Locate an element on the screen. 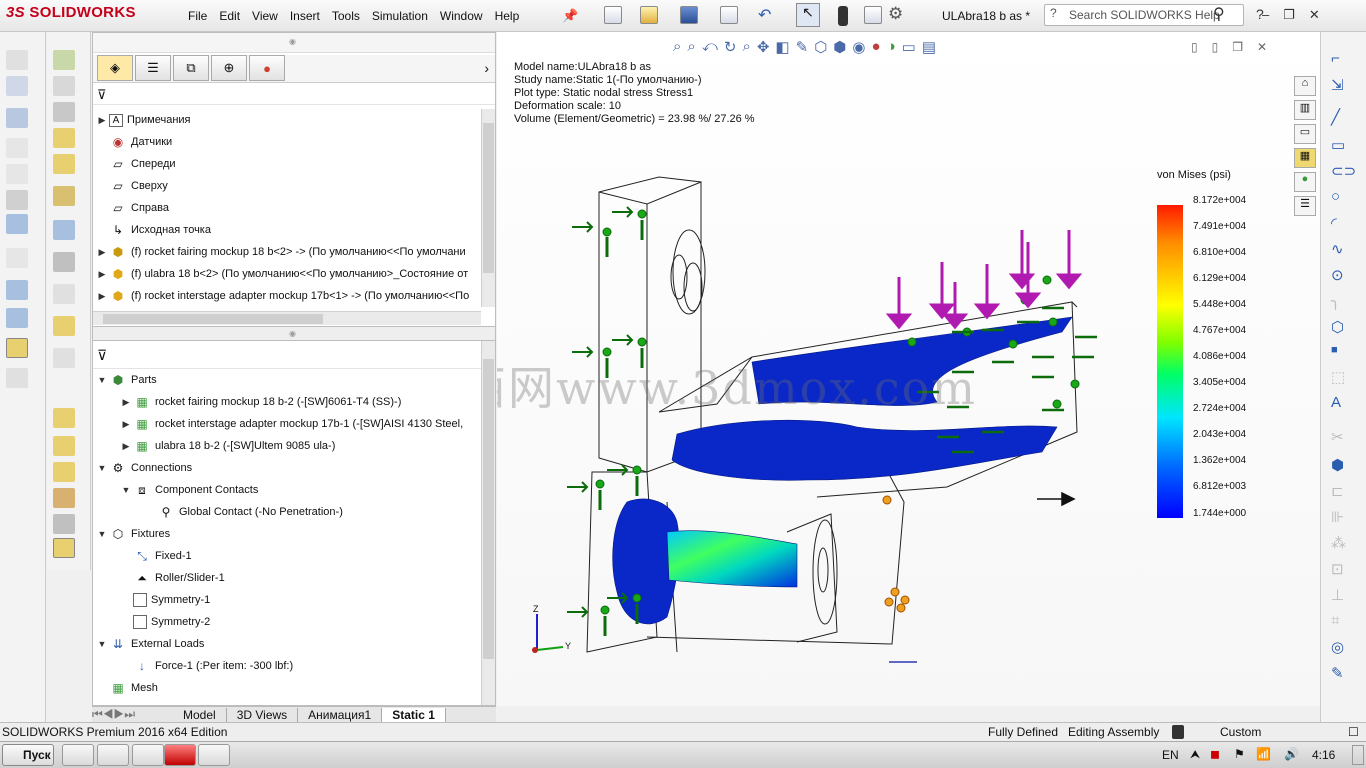 This screenshot has height=768, width=1366. restore-icon: ❐ is located at coordinates (1296, 14).